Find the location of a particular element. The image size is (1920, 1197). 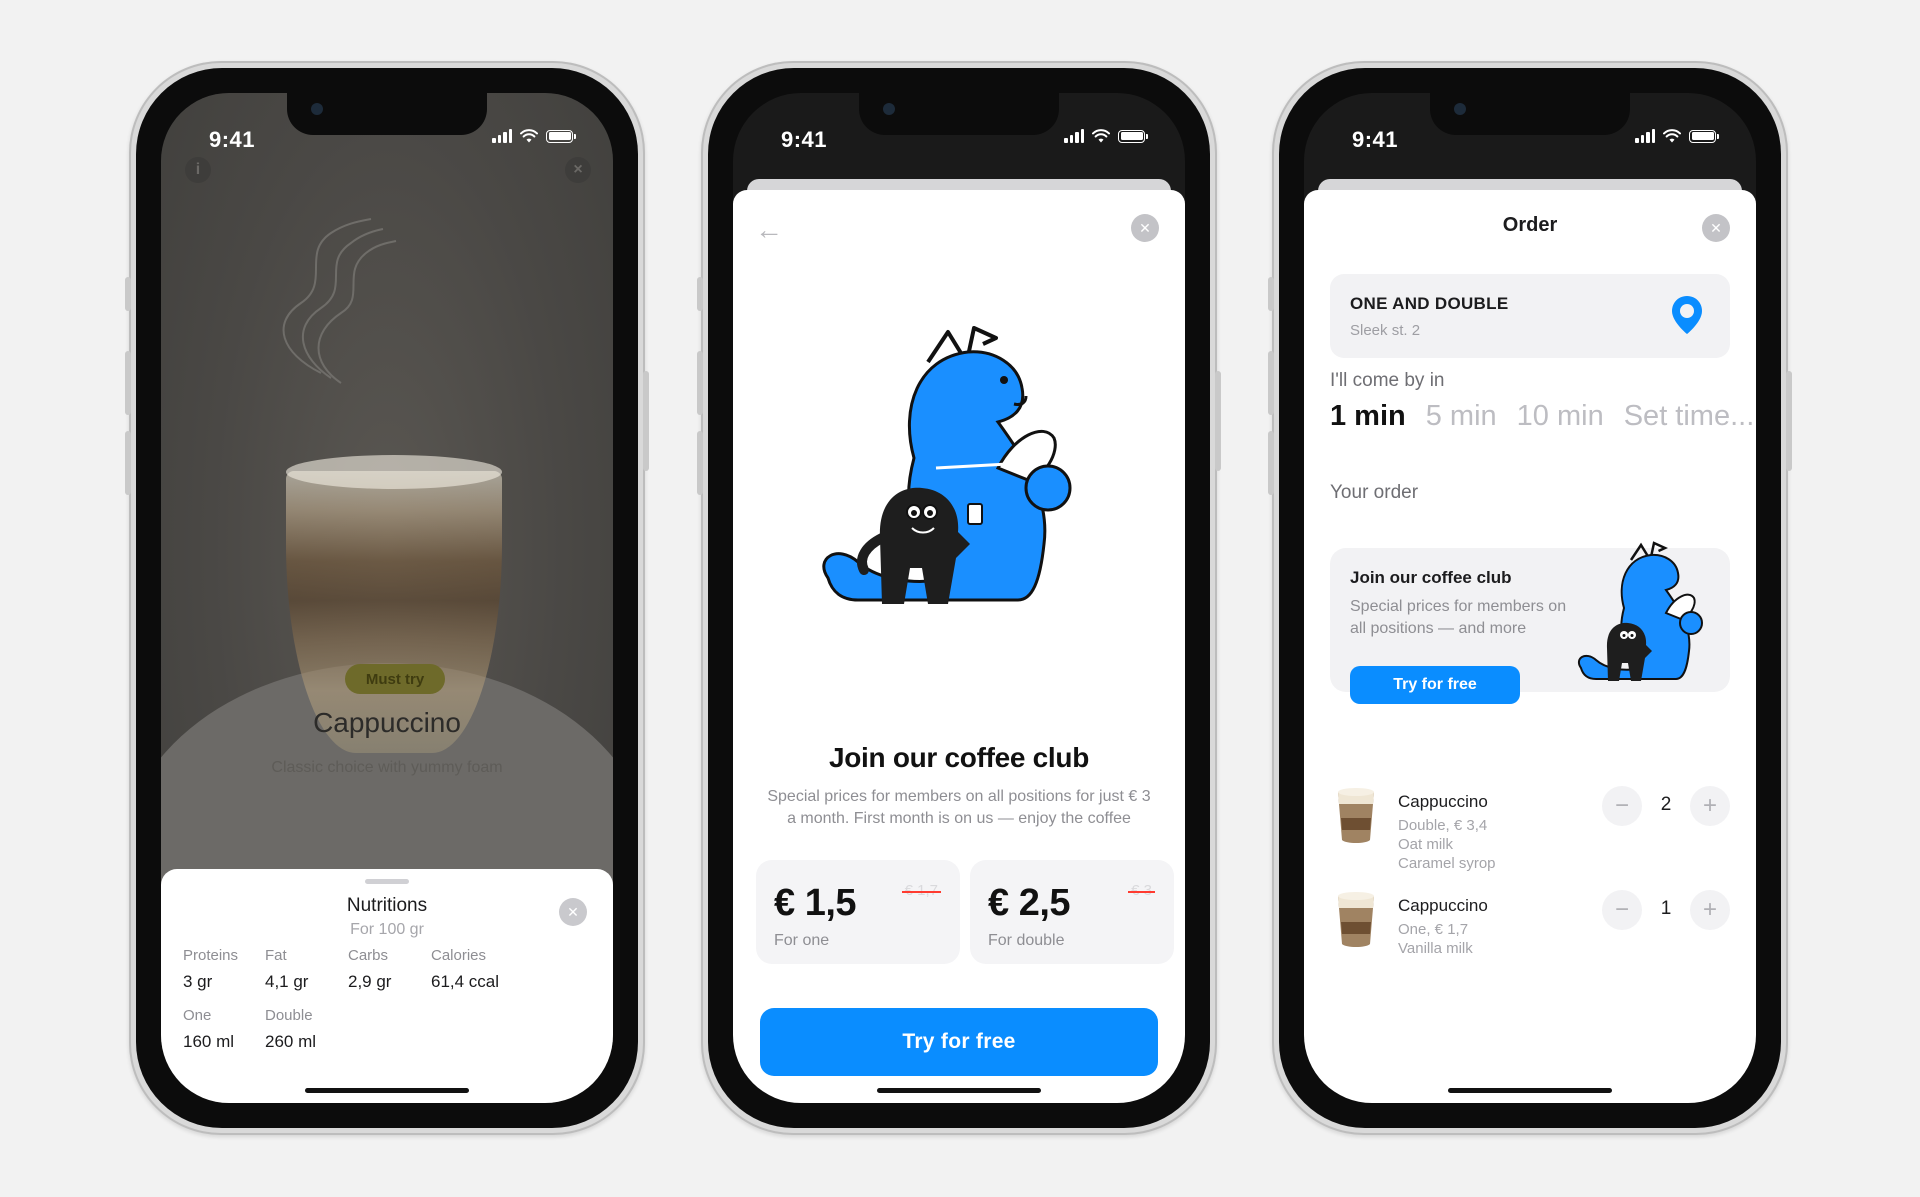

quantity-stepper: − 1 + is located at coordinates (1666, 910).